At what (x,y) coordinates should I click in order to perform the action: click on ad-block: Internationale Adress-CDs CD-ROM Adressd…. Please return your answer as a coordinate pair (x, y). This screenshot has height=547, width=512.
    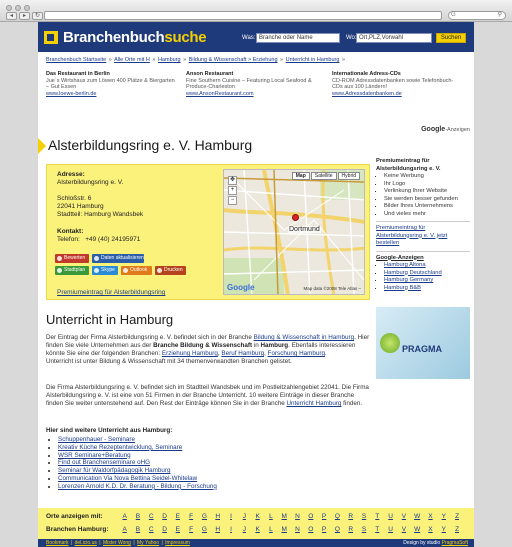
    Looking at the image, I should click on (397, 84).